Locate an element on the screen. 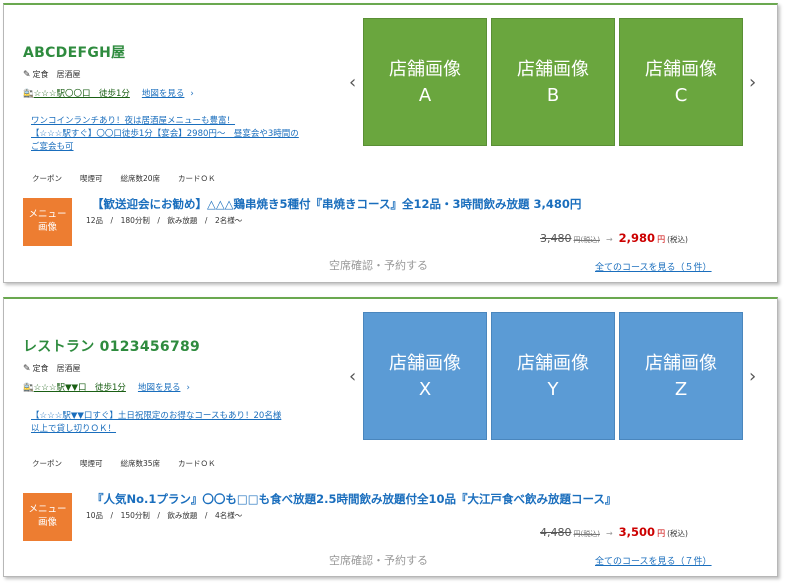  catch-line: ご宴会も可 is located at coordinates (52, 147).